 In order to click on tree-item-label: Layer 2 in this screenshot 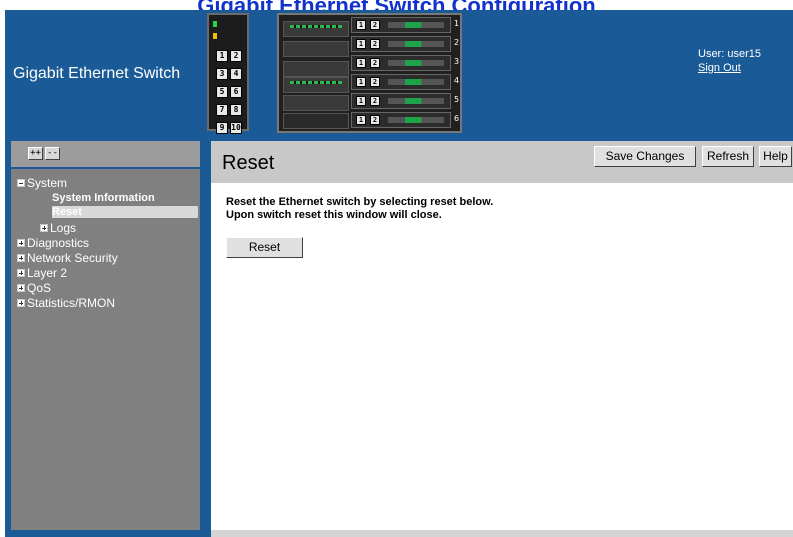, I will do `click(47, 273)`.